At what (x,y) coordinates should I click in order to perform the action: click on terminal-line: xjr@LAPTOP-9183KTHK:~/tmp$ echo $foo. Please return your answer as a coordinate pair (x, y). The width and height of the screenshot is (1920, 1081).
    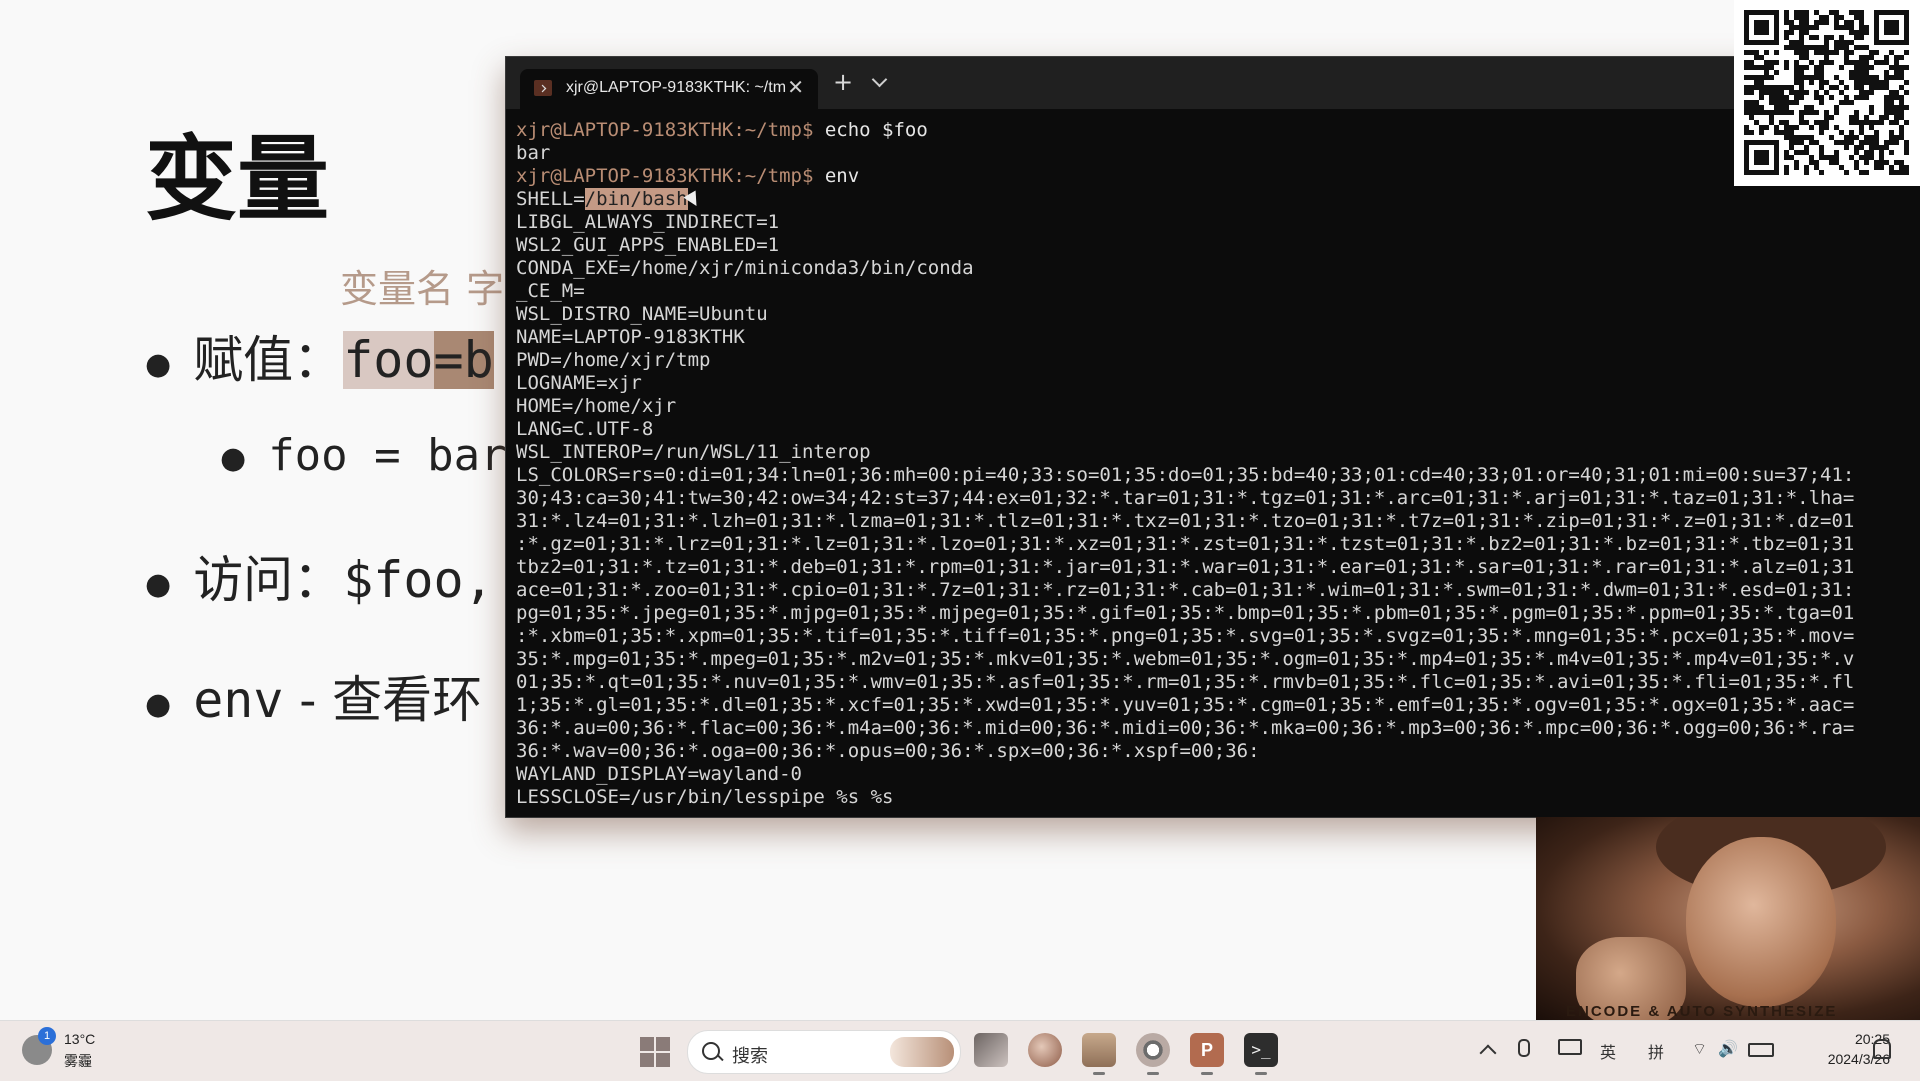
    Looking at the image, I should click on (1218, 130).